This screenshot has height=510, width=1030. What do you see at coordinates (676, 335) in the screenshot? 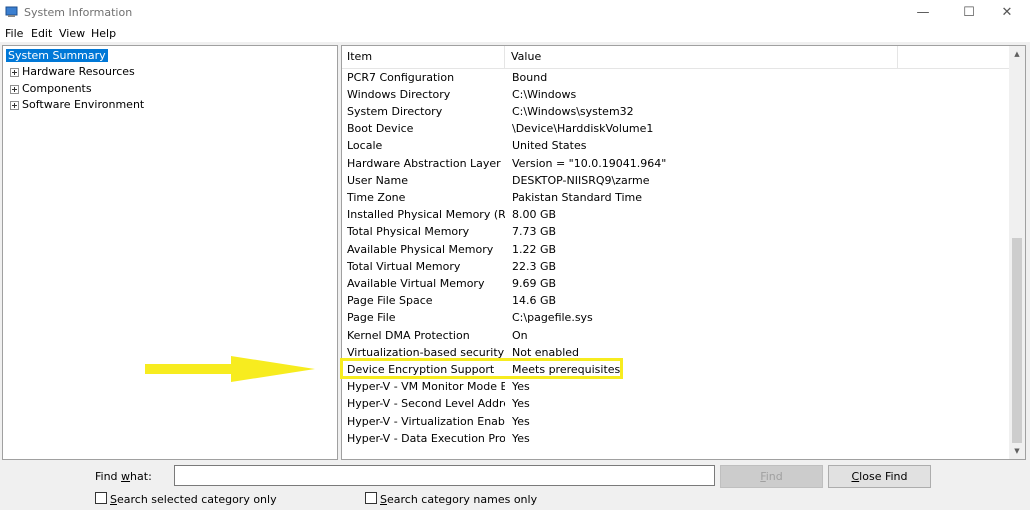
I see `table-row: Kernel DMA Protection On` at bounding box center [676, 335].